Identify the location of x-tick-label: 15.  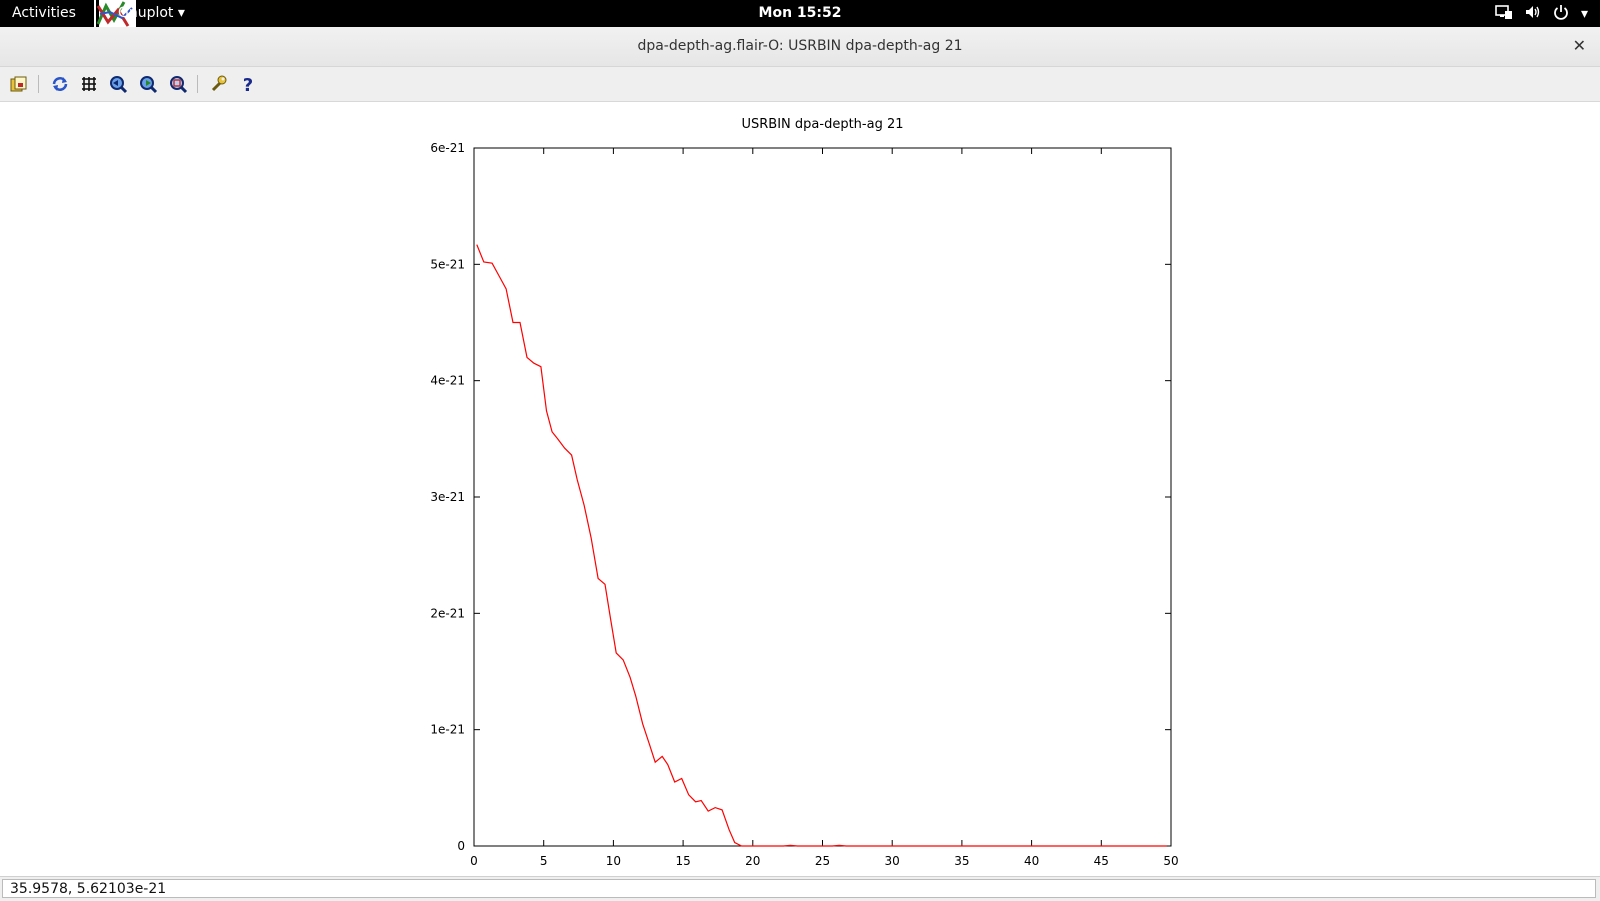
(682, 861).